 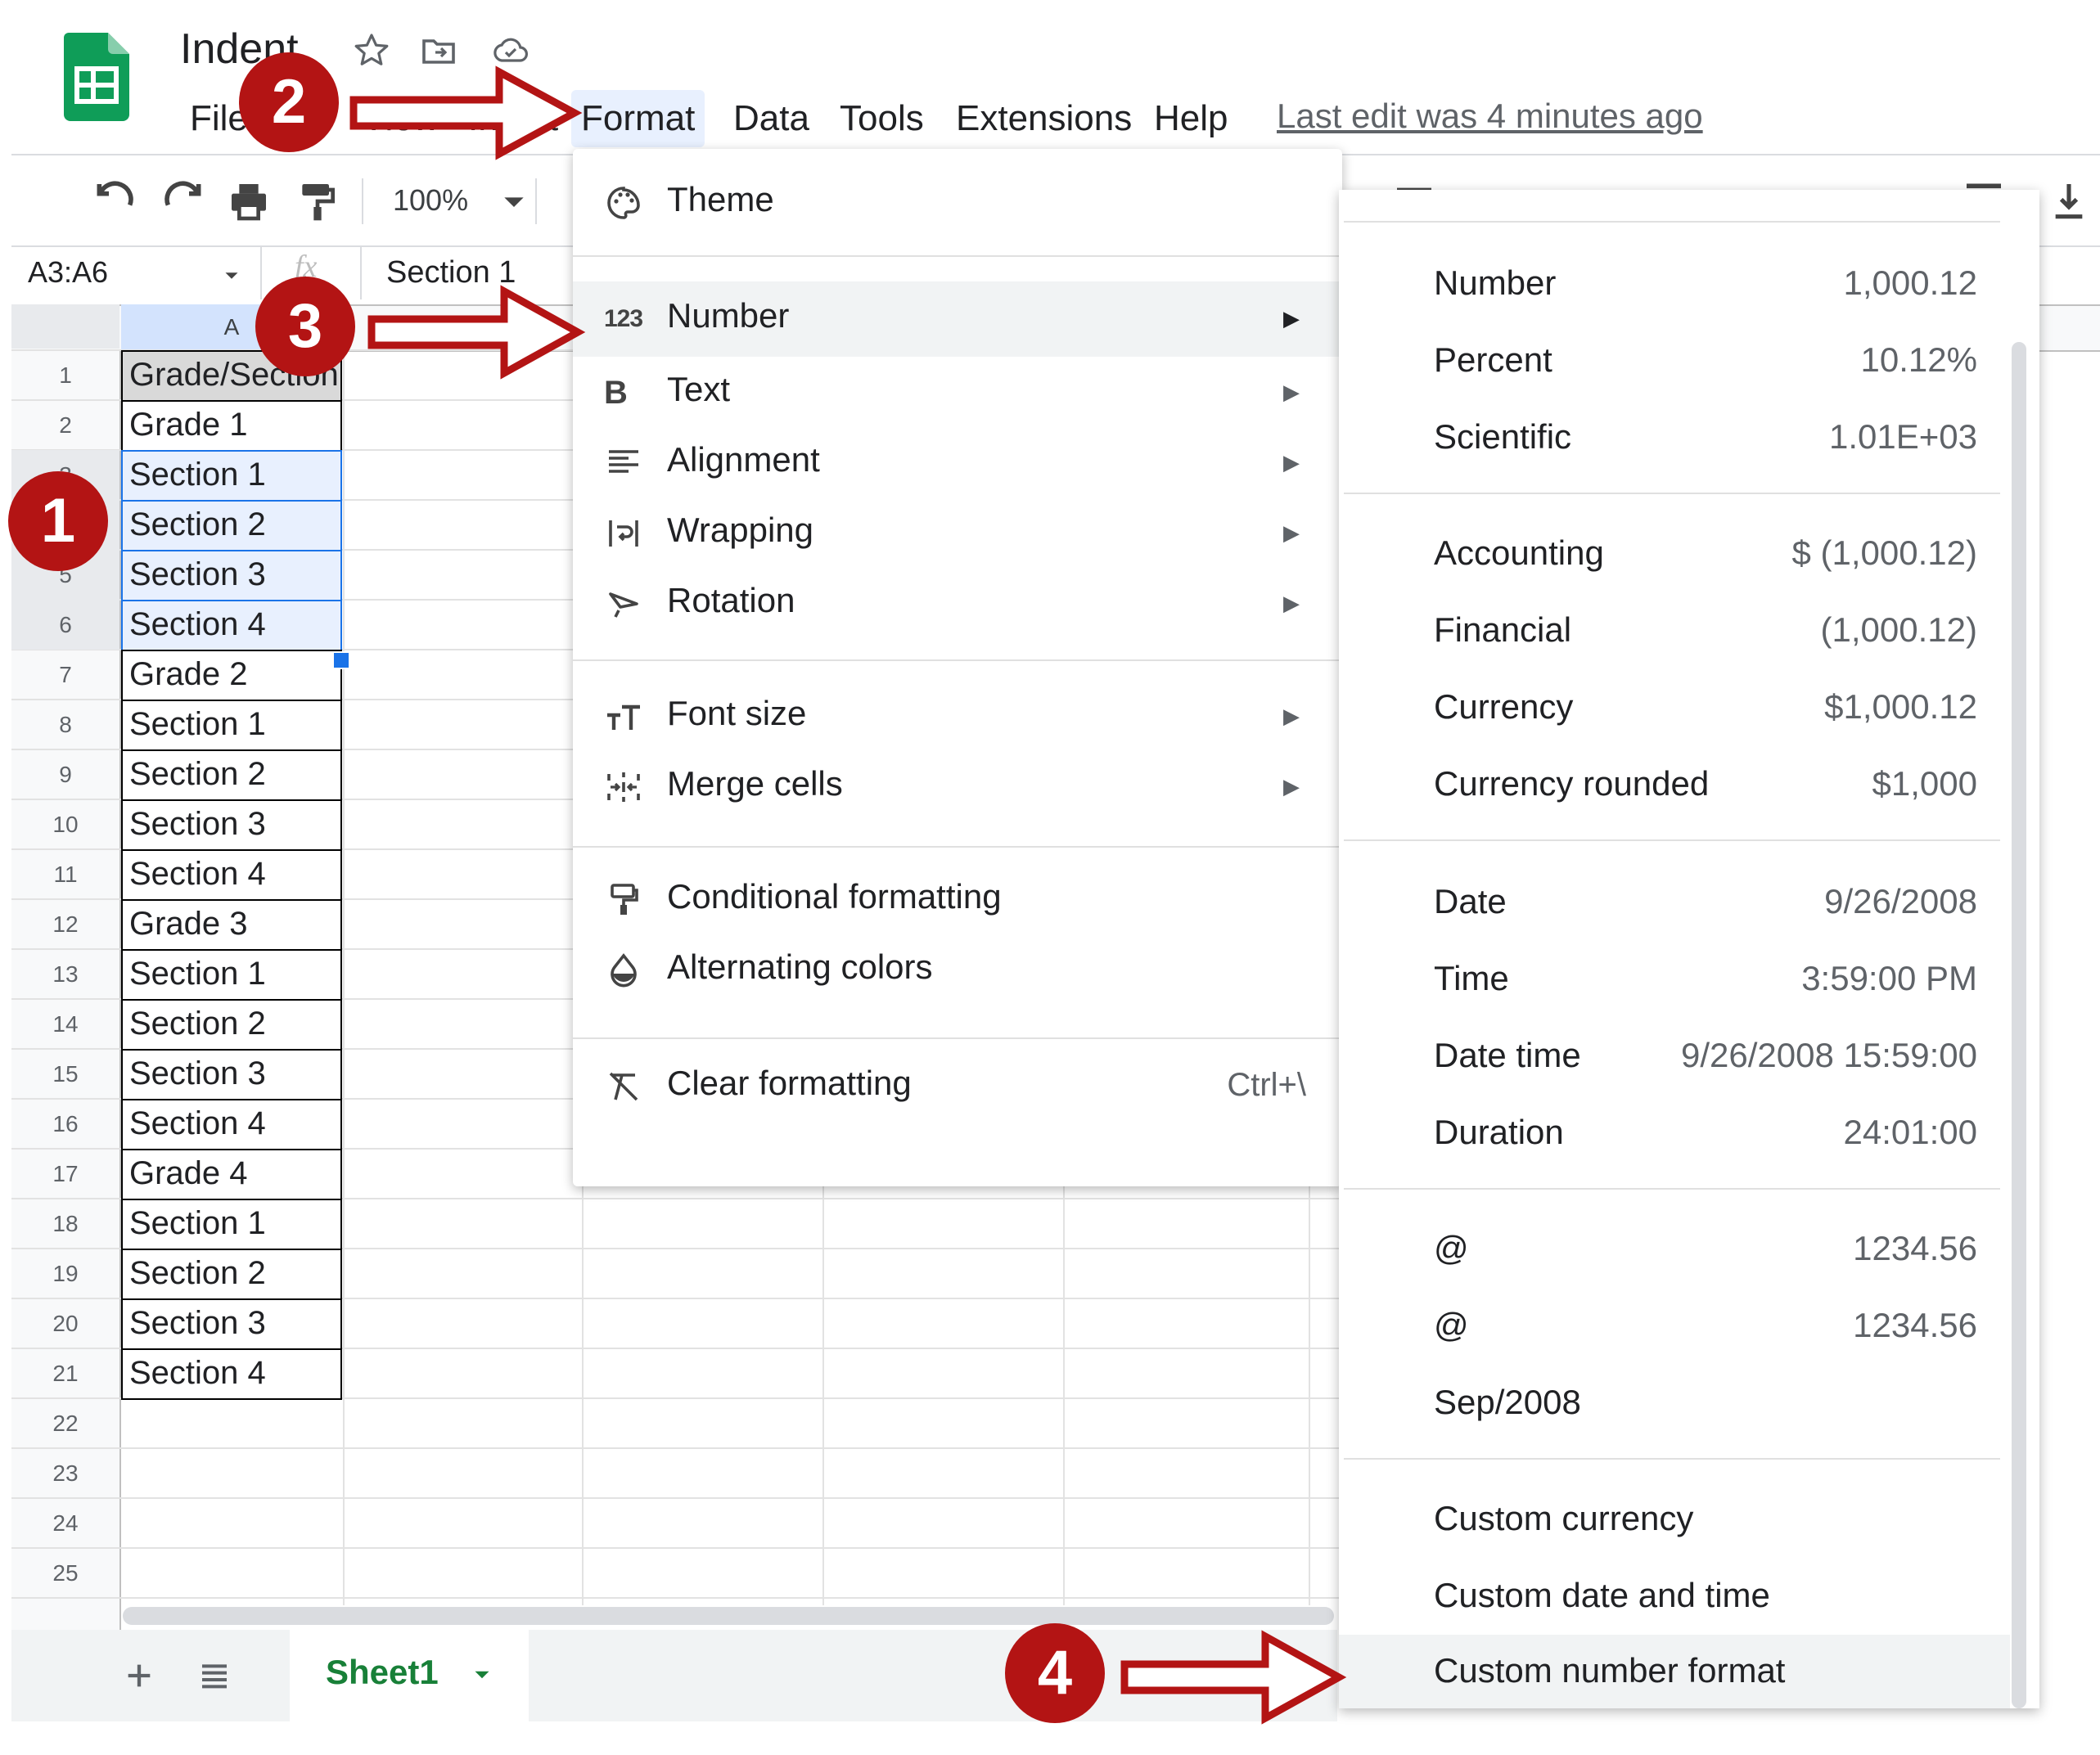 I want to click on horizontal-scrollbar, so click(x=728, y=1616).